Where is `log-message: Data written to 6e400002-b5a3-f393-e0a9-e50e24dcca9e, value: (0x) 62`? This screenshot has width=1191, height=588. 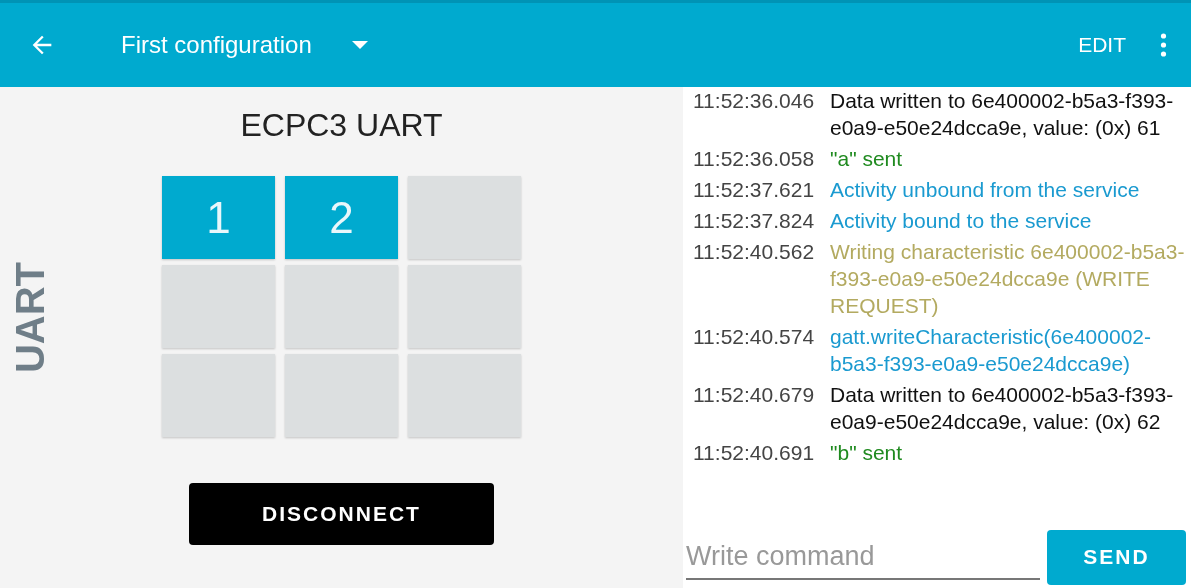
log-message: Data written to 6e400002-b5a3-f393-e0a9-e50e24dcca9e, value: (0x) 62 is located at coordinates (1002, 408).